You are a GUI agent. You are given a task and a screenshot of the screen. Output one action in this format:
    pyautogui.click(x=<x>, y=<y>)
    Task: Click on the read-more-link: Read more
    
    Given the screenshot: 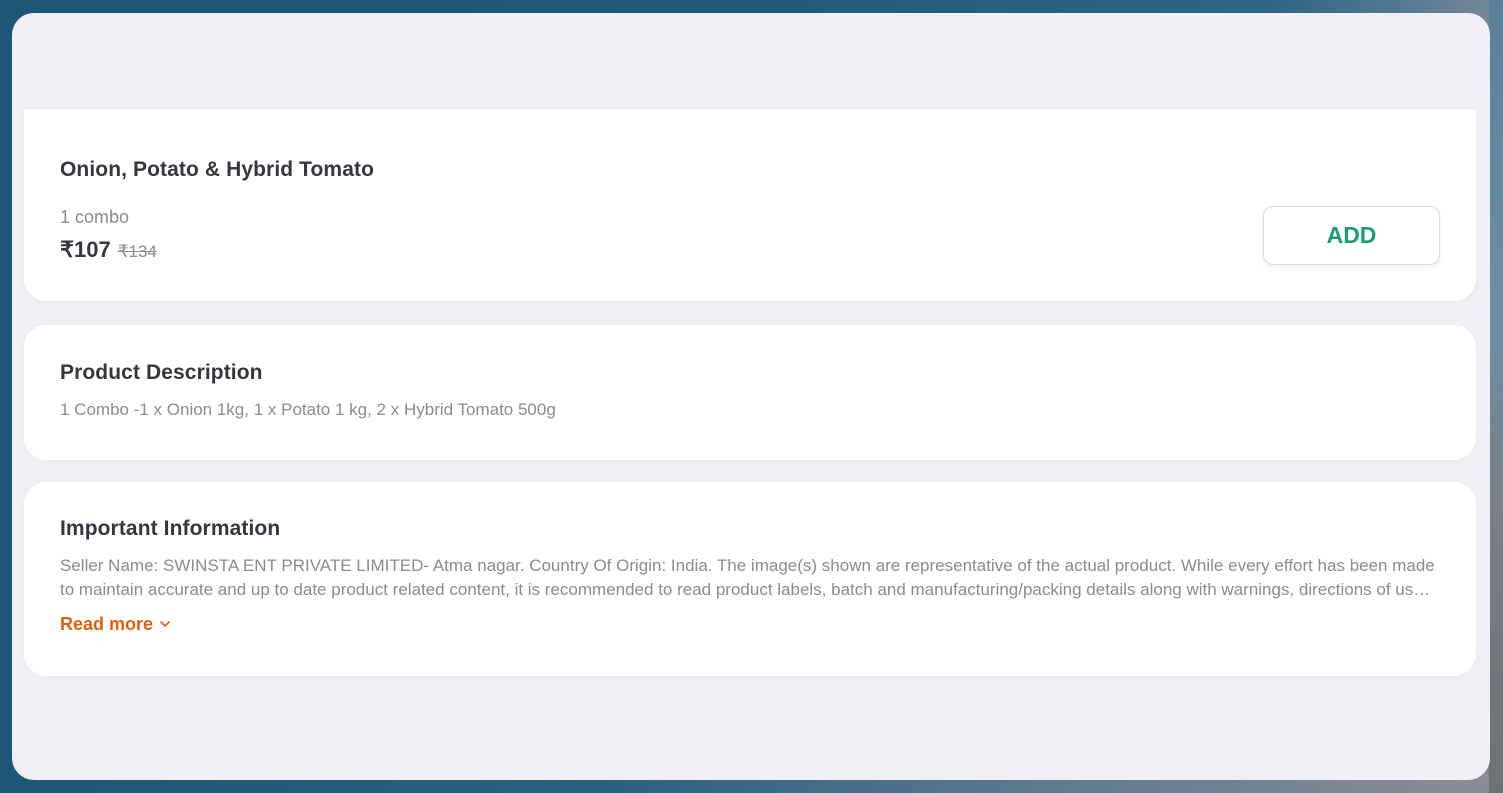 What is the action you would take?
    pyautogui.click(x=115, y=624)
    